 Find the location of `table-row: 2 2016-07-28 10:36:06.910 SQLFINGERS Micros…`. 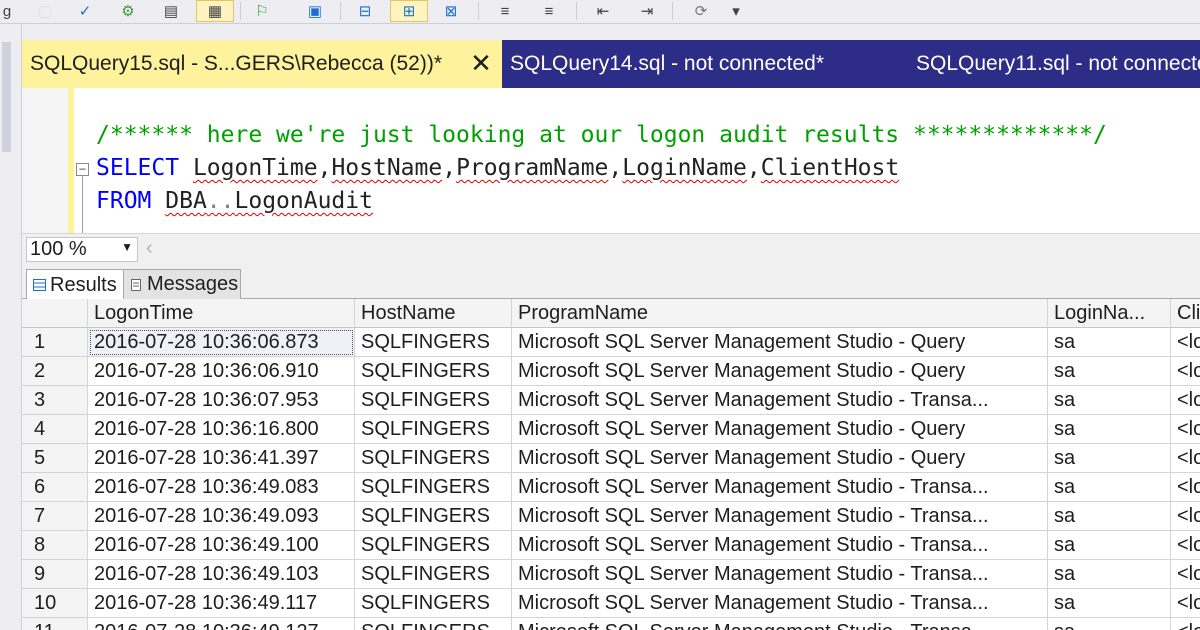

table-row: 2 2016-07-28 10:36:06.910 SQLFINGERS Micros… is located at coordinates (611, 371).